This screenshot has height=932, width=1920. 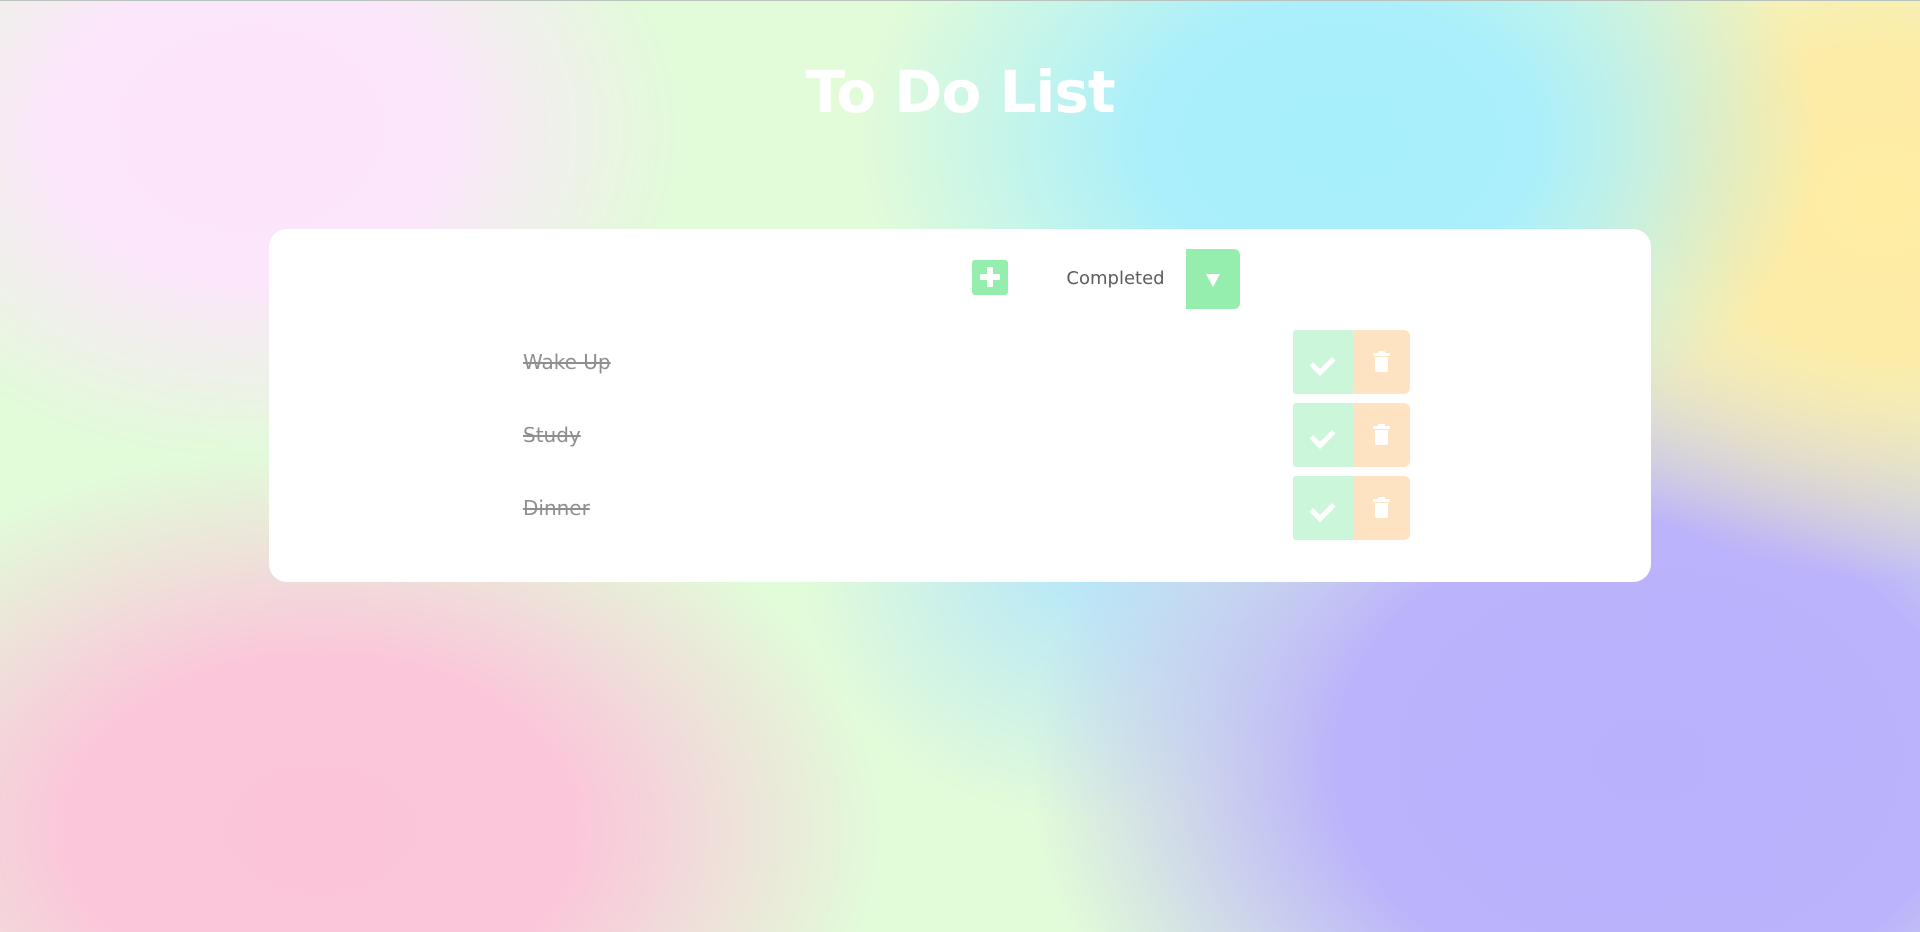 I want to click on chevron-down-icon, so click(x=1213, y=280).